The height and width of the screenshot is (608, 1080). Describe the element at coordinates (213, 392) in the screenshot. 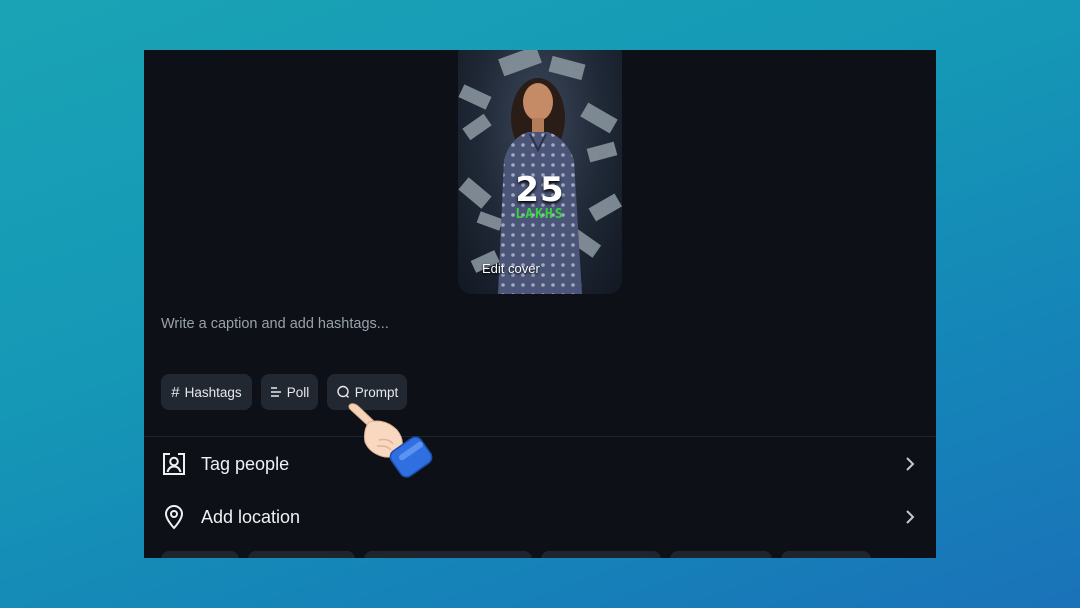

I see `hashtags-chip-label: Hashtags` at that location.